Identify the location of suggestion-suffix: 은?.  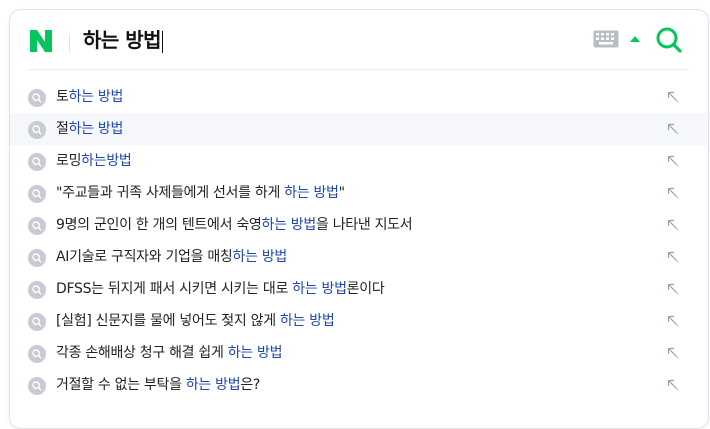
(250, 385).